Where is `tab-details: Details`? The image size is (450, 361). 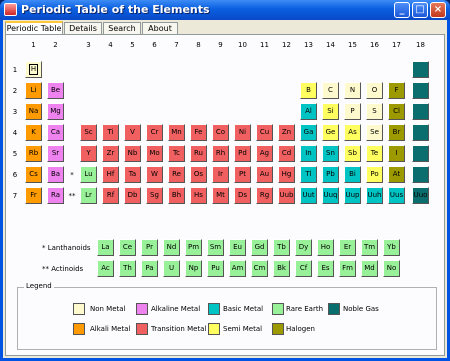
tab-details: Details is located at coordinates (83, 28).